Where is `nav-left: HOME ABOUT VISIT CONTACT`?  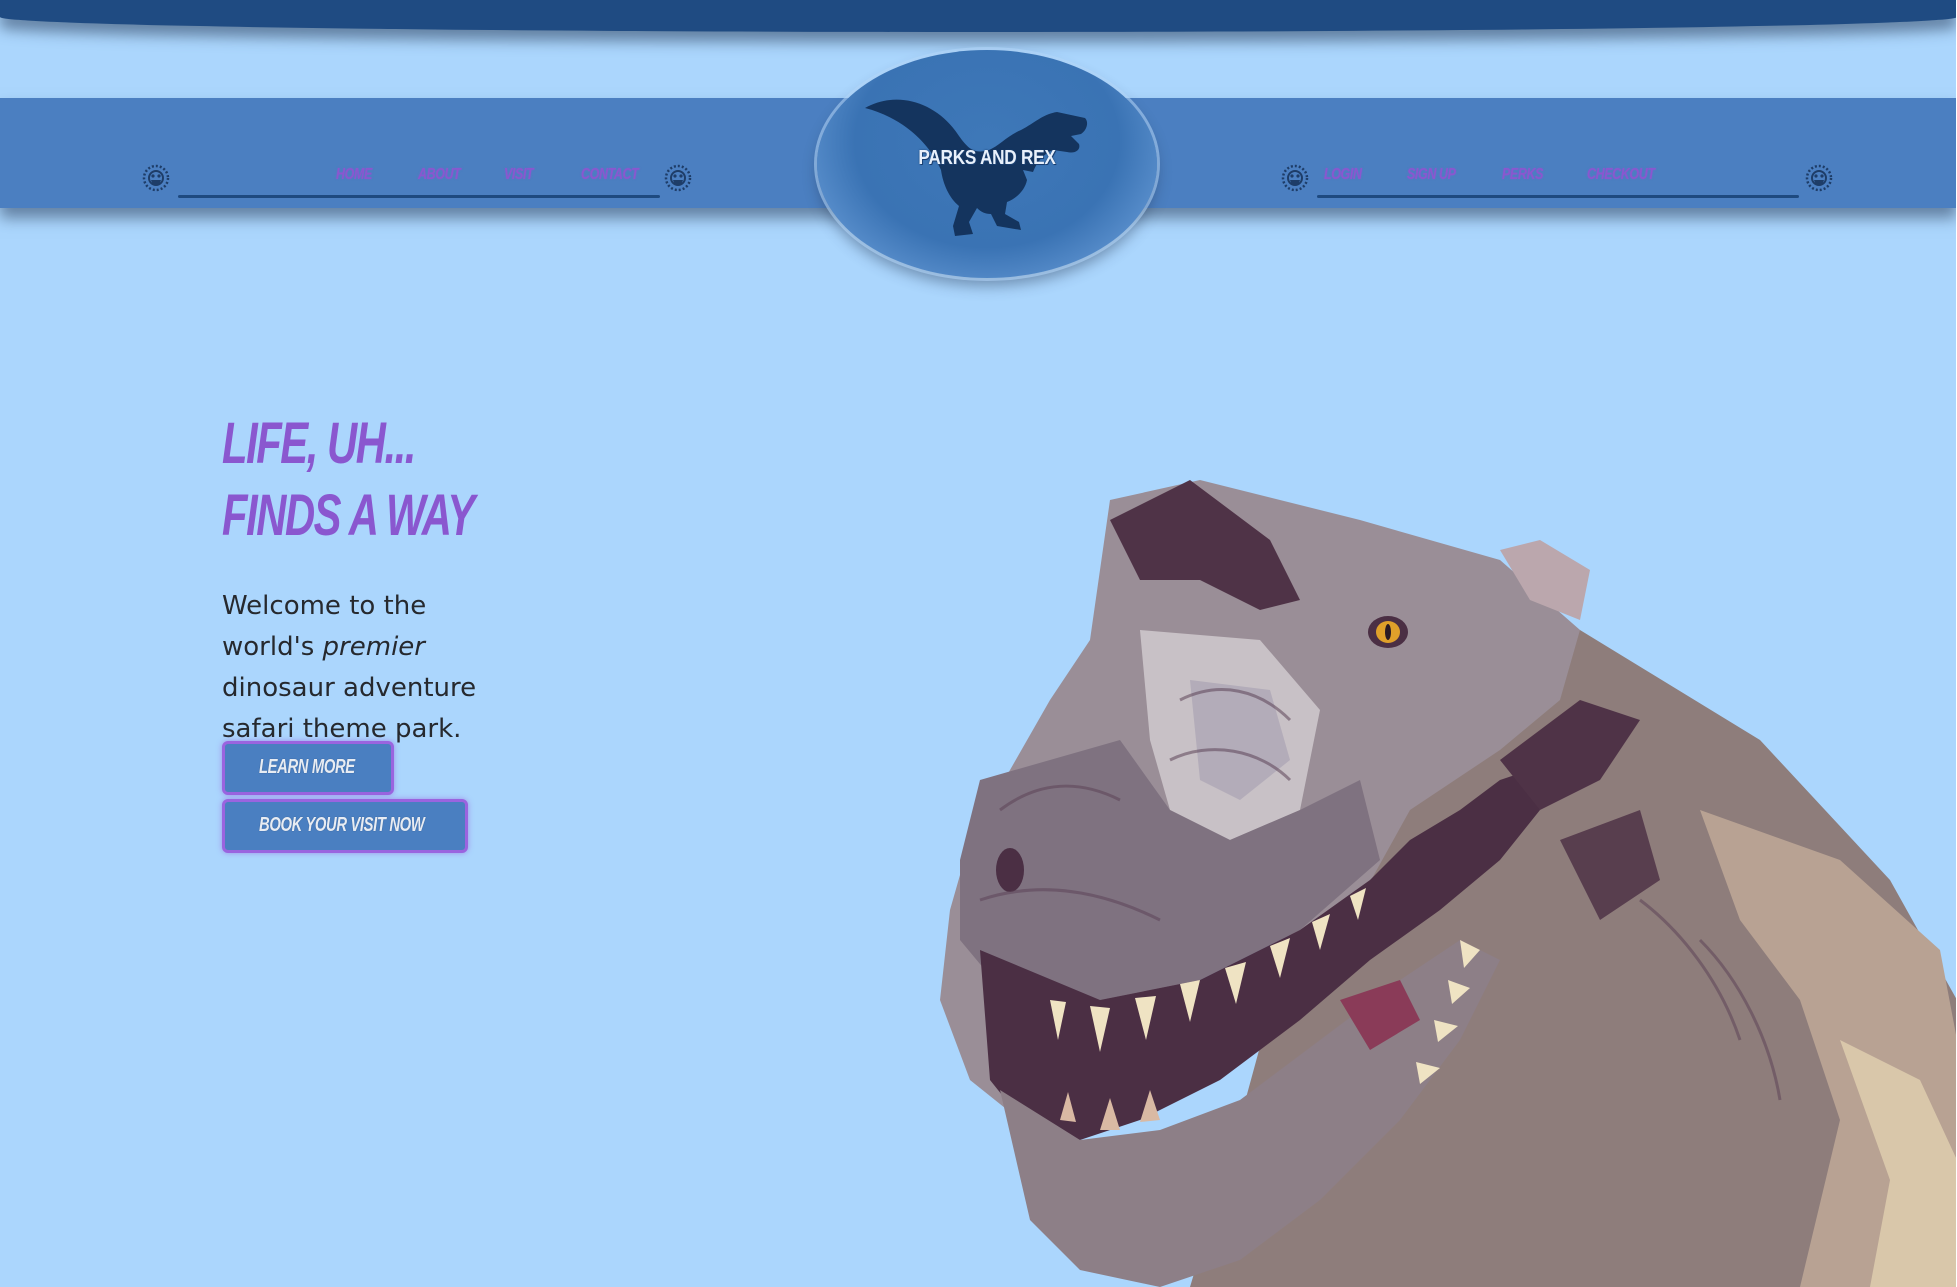
nav-left: HOME ABOUT VISIT CONTACT is located at coordinates (419, 180).